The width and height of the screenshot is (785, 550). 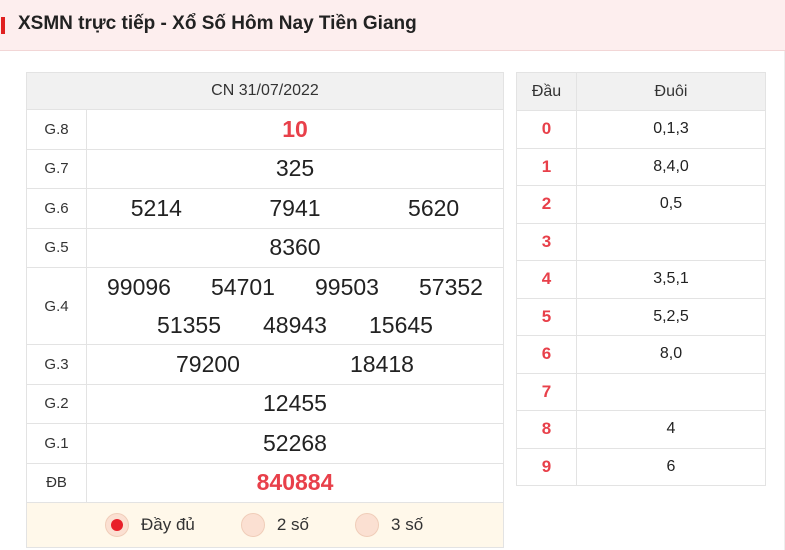 What do you see at coordinates (546, 354) in the screenshot?
I see `loto-head: 6` at bounding box center [546, 354].